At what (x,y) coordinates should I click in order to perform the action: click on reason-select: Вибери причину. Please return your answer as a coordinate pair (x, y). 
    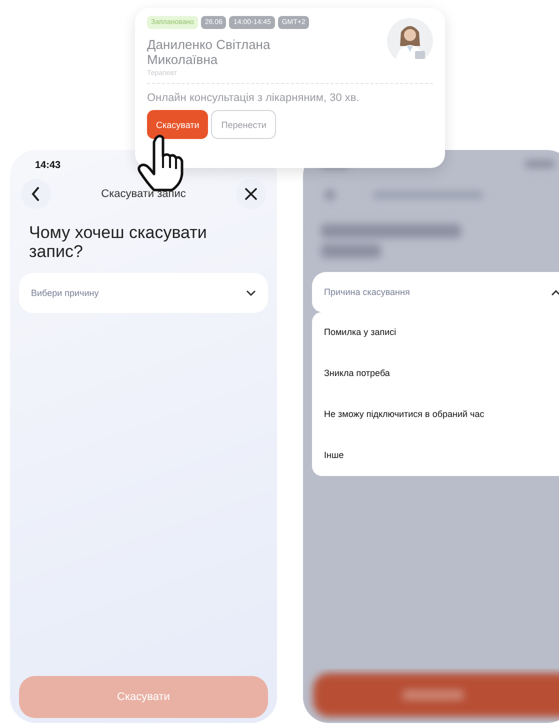
    Looking at the image, I should click on (143, 293).